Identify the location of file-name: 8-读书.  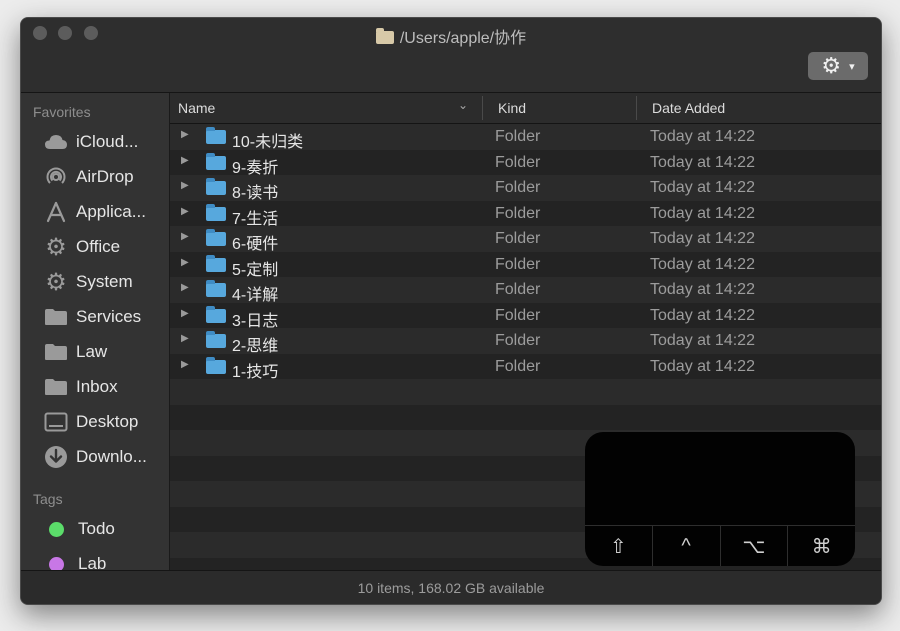
(255, 193).